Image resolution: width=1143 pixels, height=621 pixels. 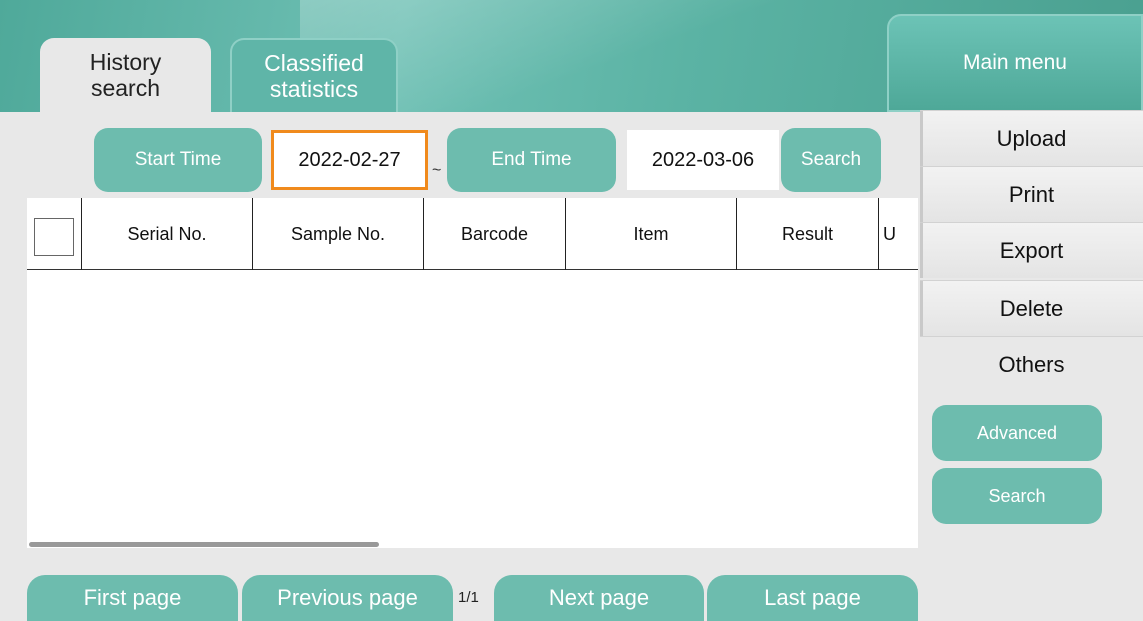 What do you see at coordinates (1031, 364) in the screenshot?
I see `others-label: Others` at bounding box center [1031, 364].